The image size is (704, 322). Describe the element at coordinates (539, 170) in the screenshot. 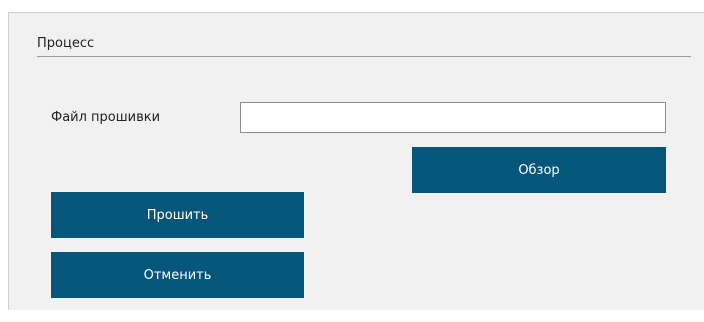

I see `browse-button: Обзор` at that location.